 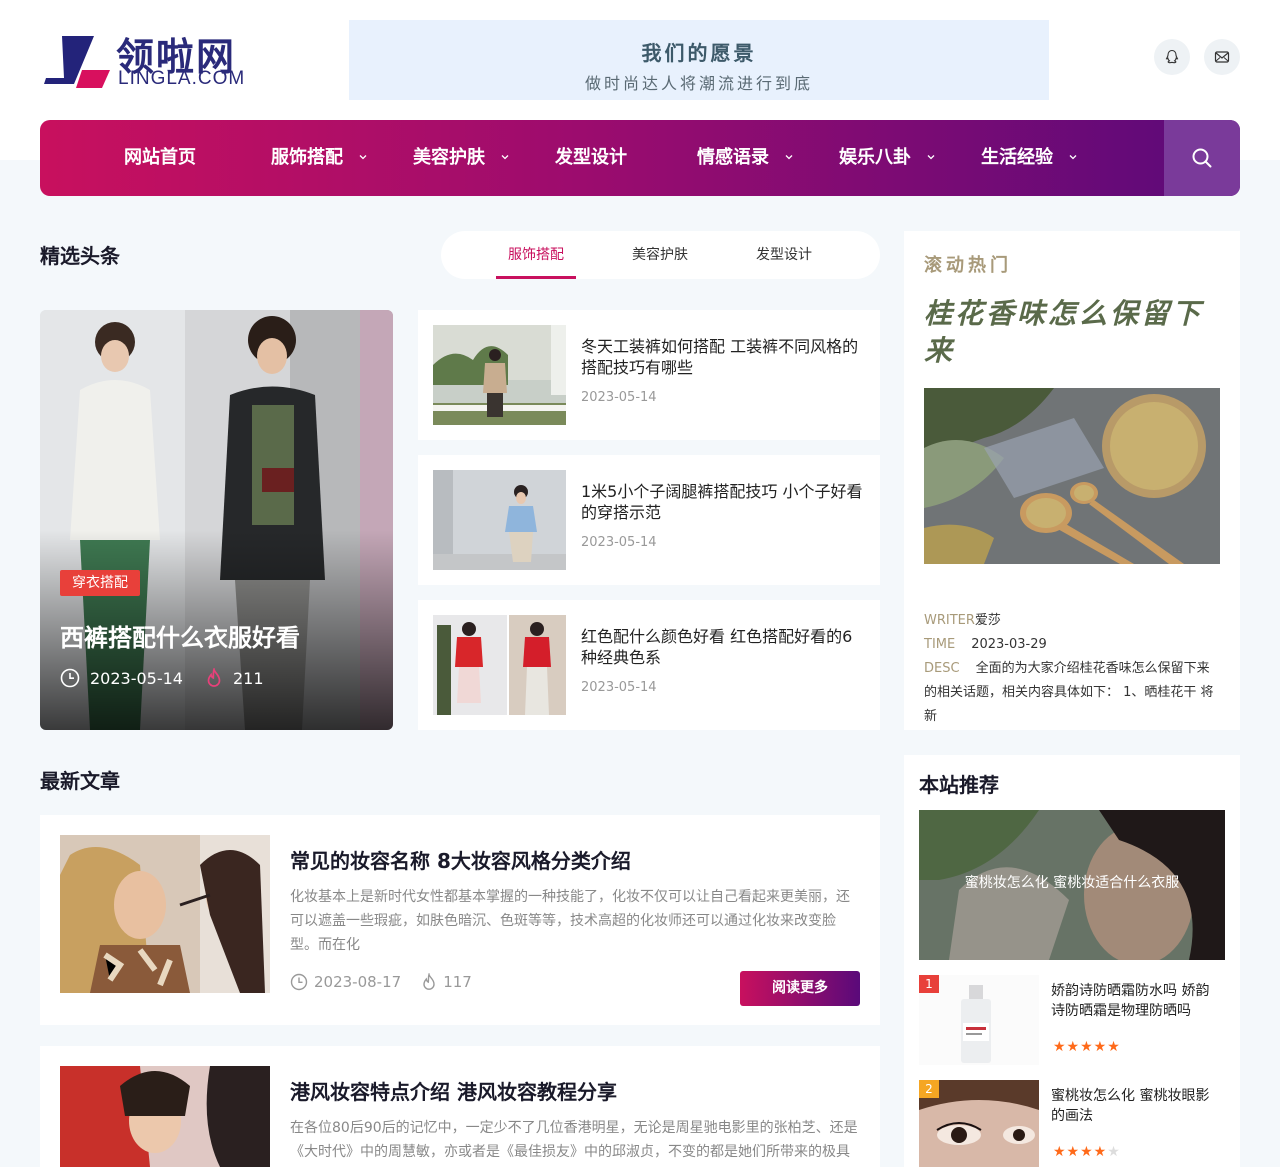 I want to click on hot-time-row: TIME 2023-03-29, so click(x=1072, y=645).